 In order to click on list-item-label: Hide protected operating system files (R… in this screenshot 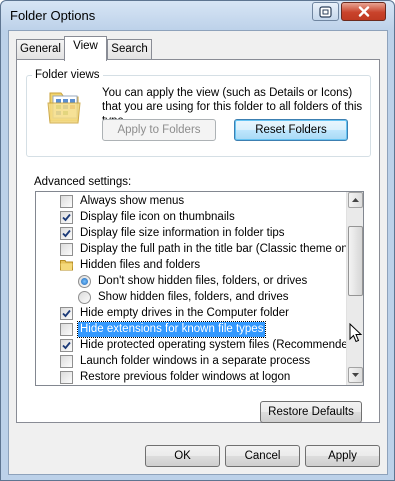, I will do `click(219, 344)`.